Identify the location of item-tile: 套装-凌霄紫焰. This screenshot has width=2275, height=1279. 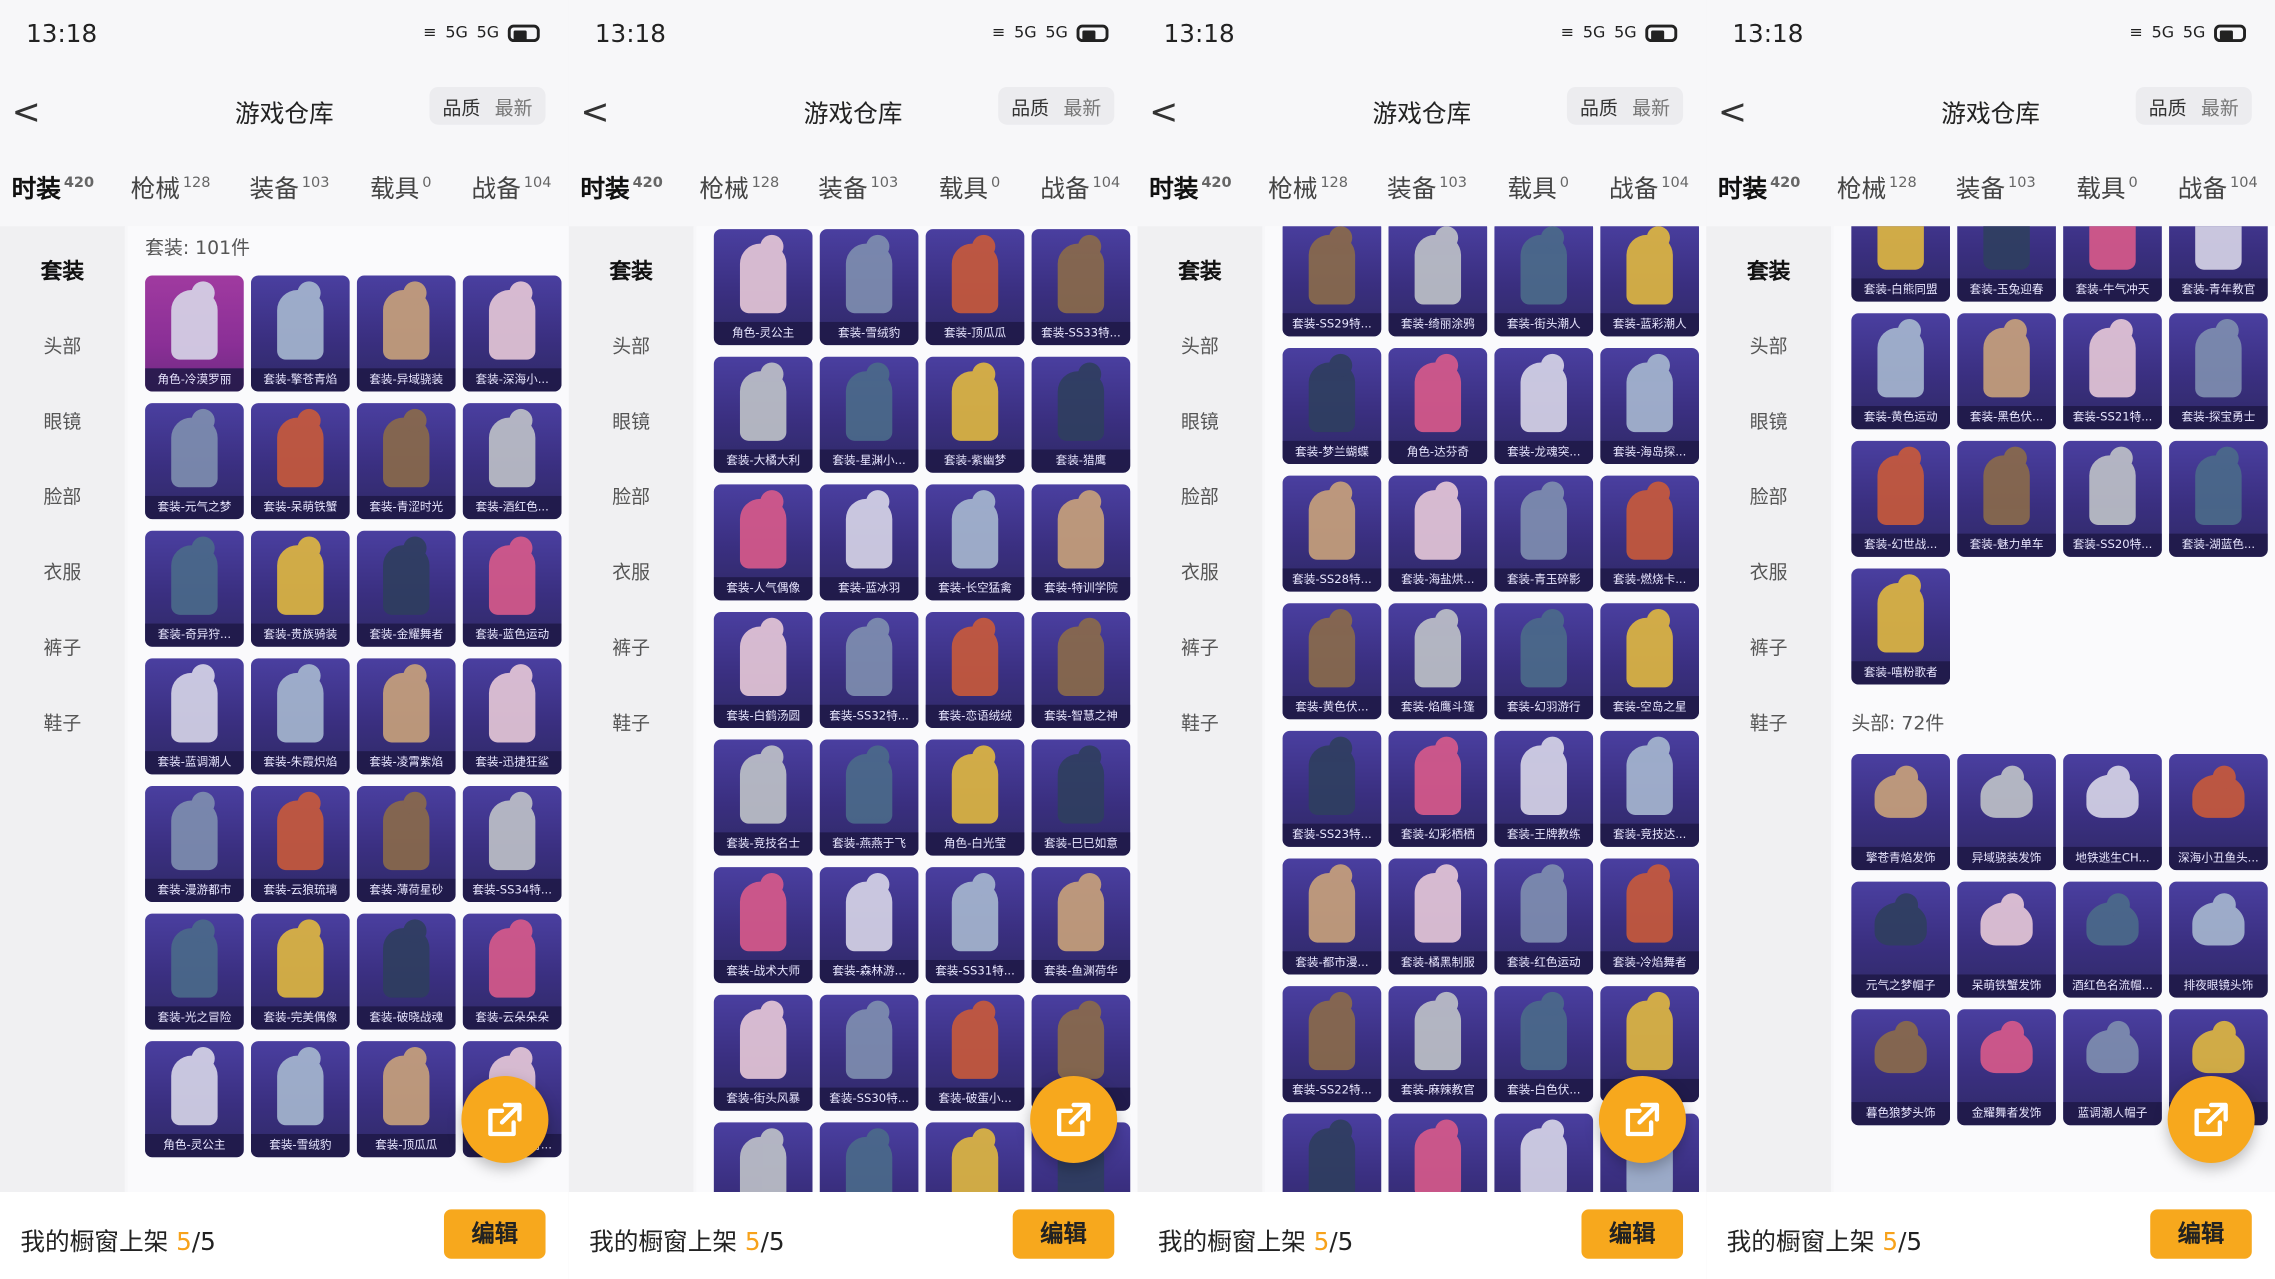
(406, 716).